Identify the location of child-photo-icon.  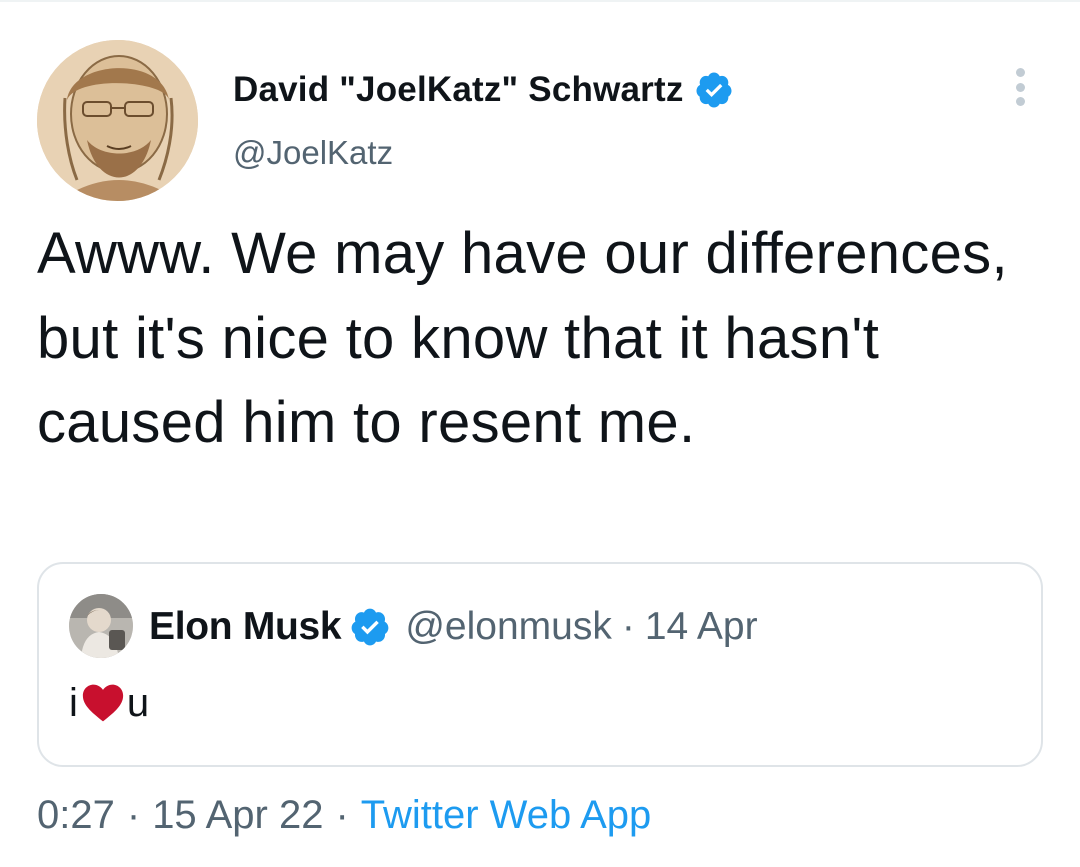
(101, 626).